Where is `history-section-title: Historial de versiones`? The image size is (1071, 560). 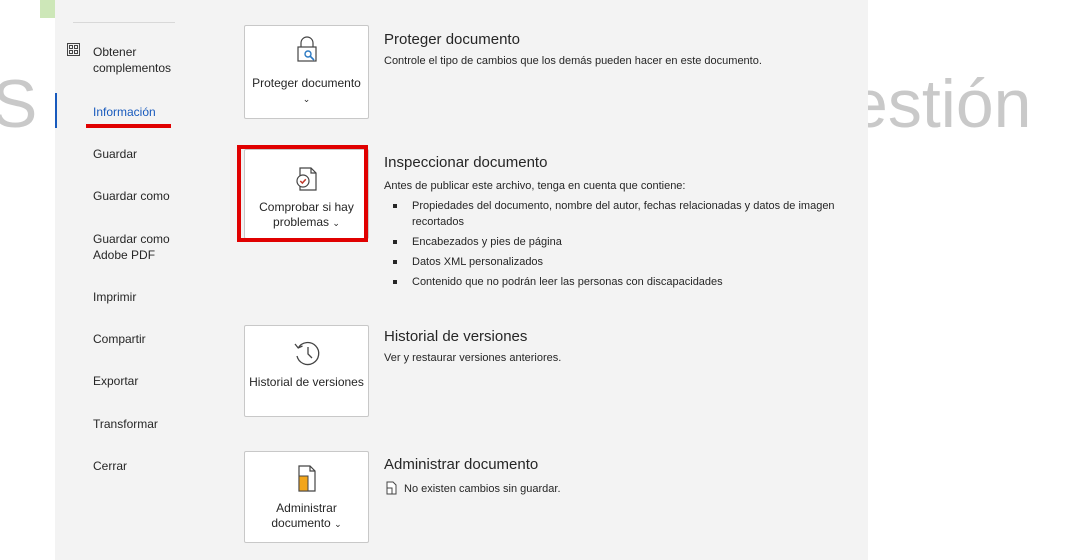 history-section-title: Historial de versiones is located at coordinates (456, 336).